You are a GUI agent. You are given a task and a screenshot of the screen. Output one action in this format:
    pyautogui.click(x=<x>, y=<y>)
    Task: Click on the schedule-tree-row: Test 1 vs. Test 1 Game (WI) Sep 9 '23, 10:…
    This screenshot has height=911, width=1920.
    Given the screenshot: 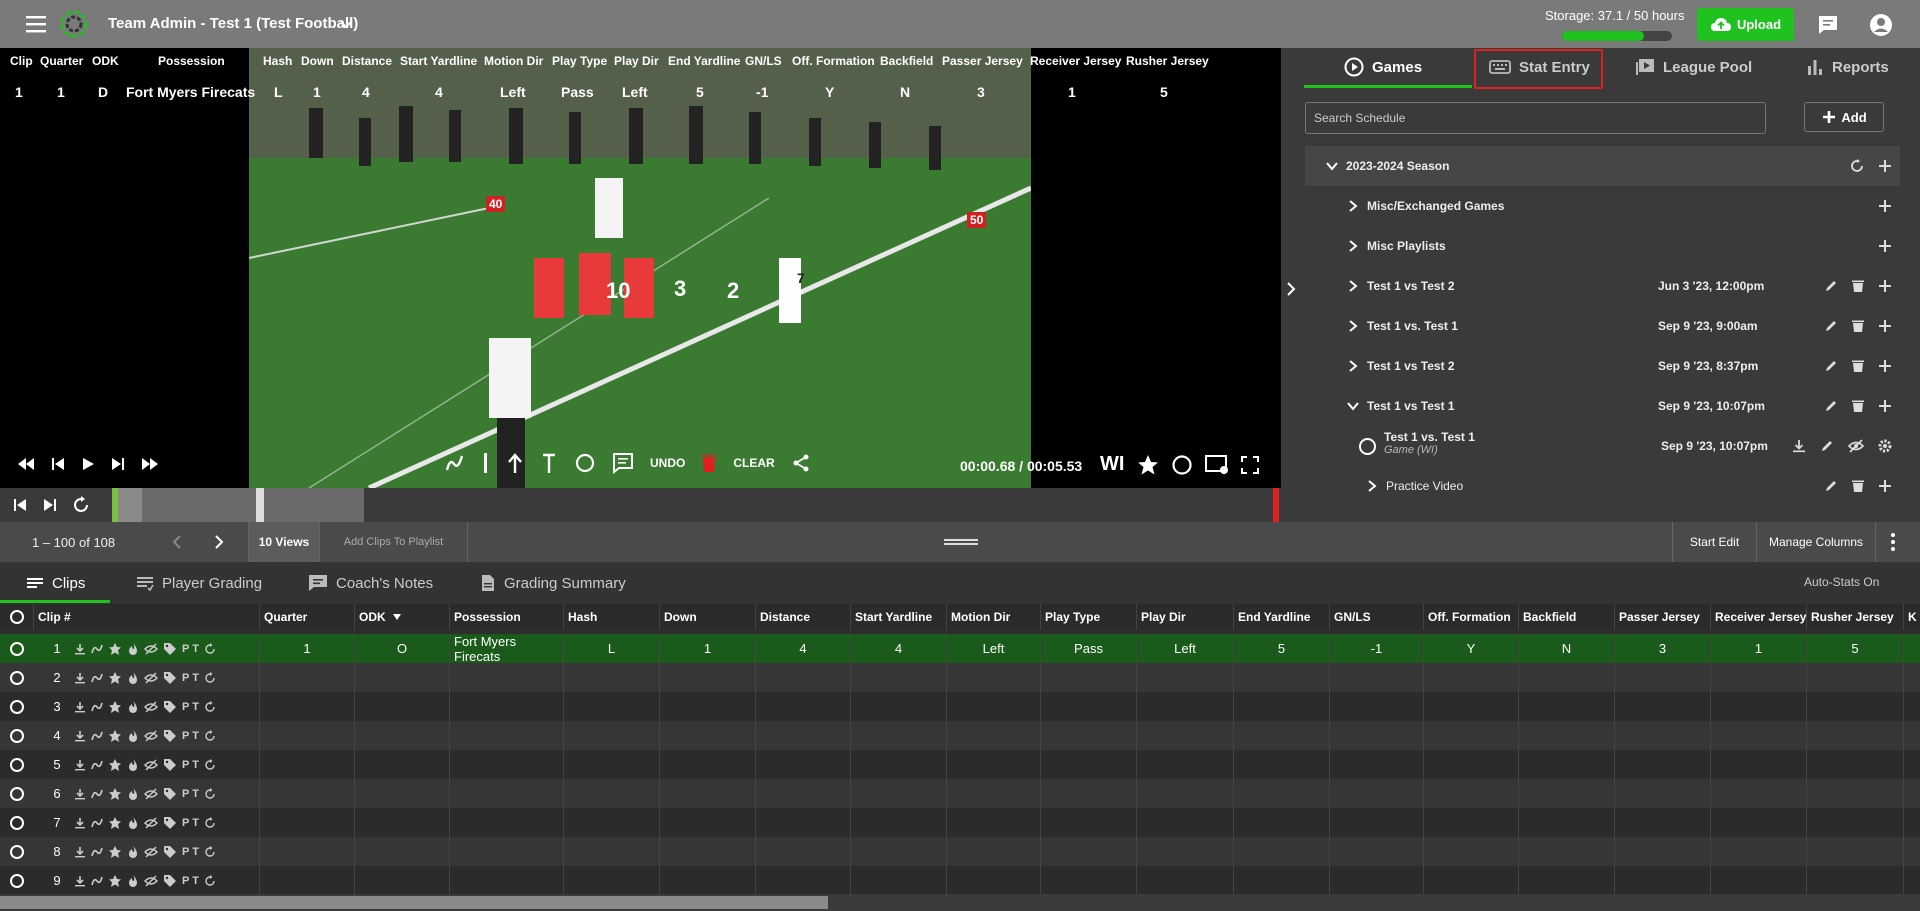 What is the action you would take?
    pyautogui.click(x=1602, y=446)
    